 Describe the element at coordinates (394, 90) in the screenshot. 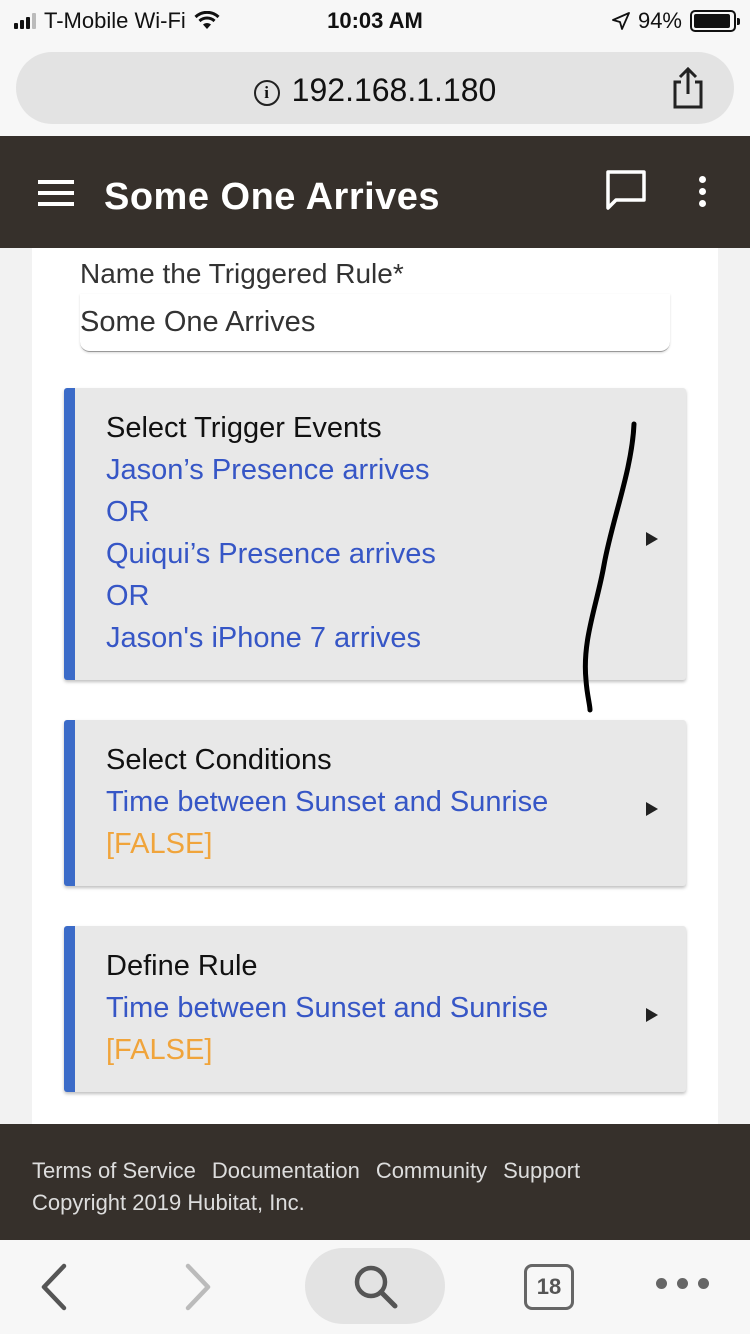

I see `url-text: 192.168.1.180` at that location.